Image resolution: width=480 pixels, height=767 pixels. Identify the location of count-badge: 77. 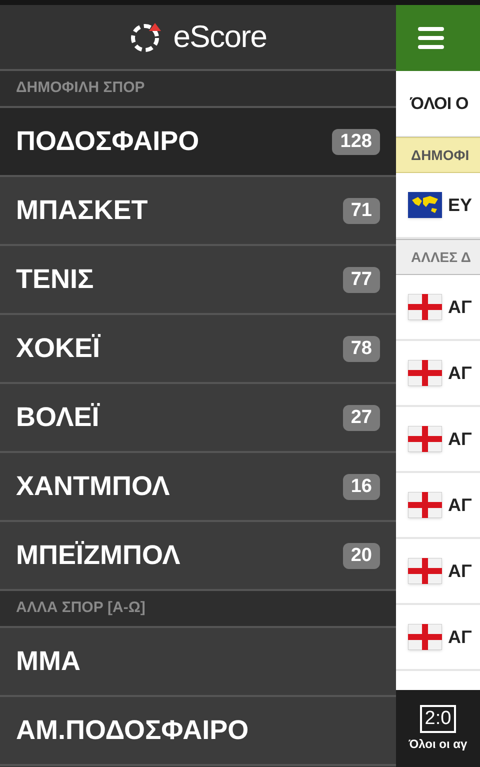
(361, 279).